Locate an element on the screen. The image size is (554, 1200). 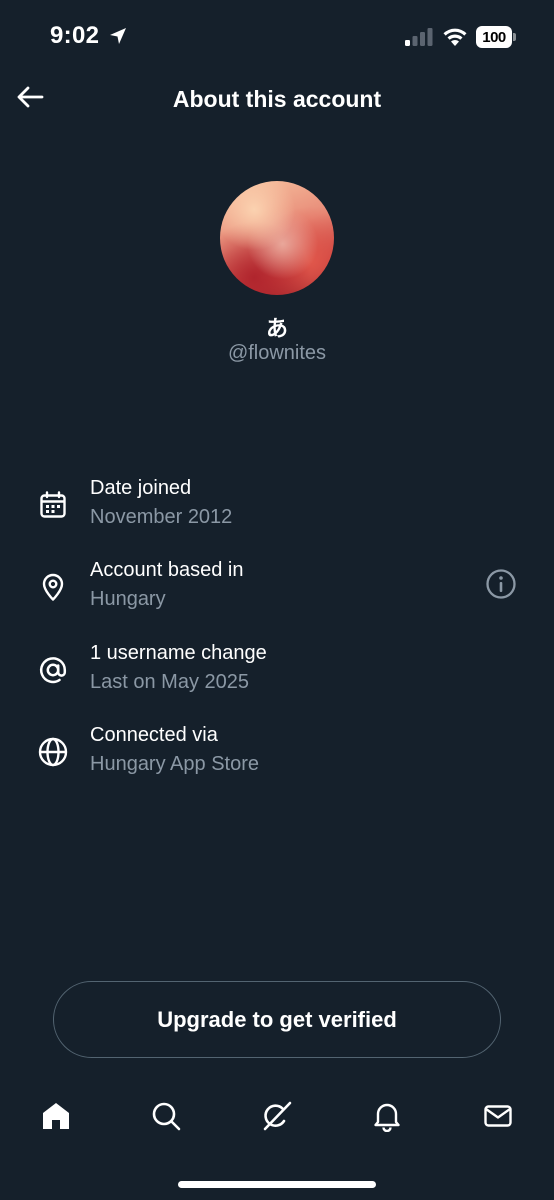
header: About this account is located at coordinates (277, 99).